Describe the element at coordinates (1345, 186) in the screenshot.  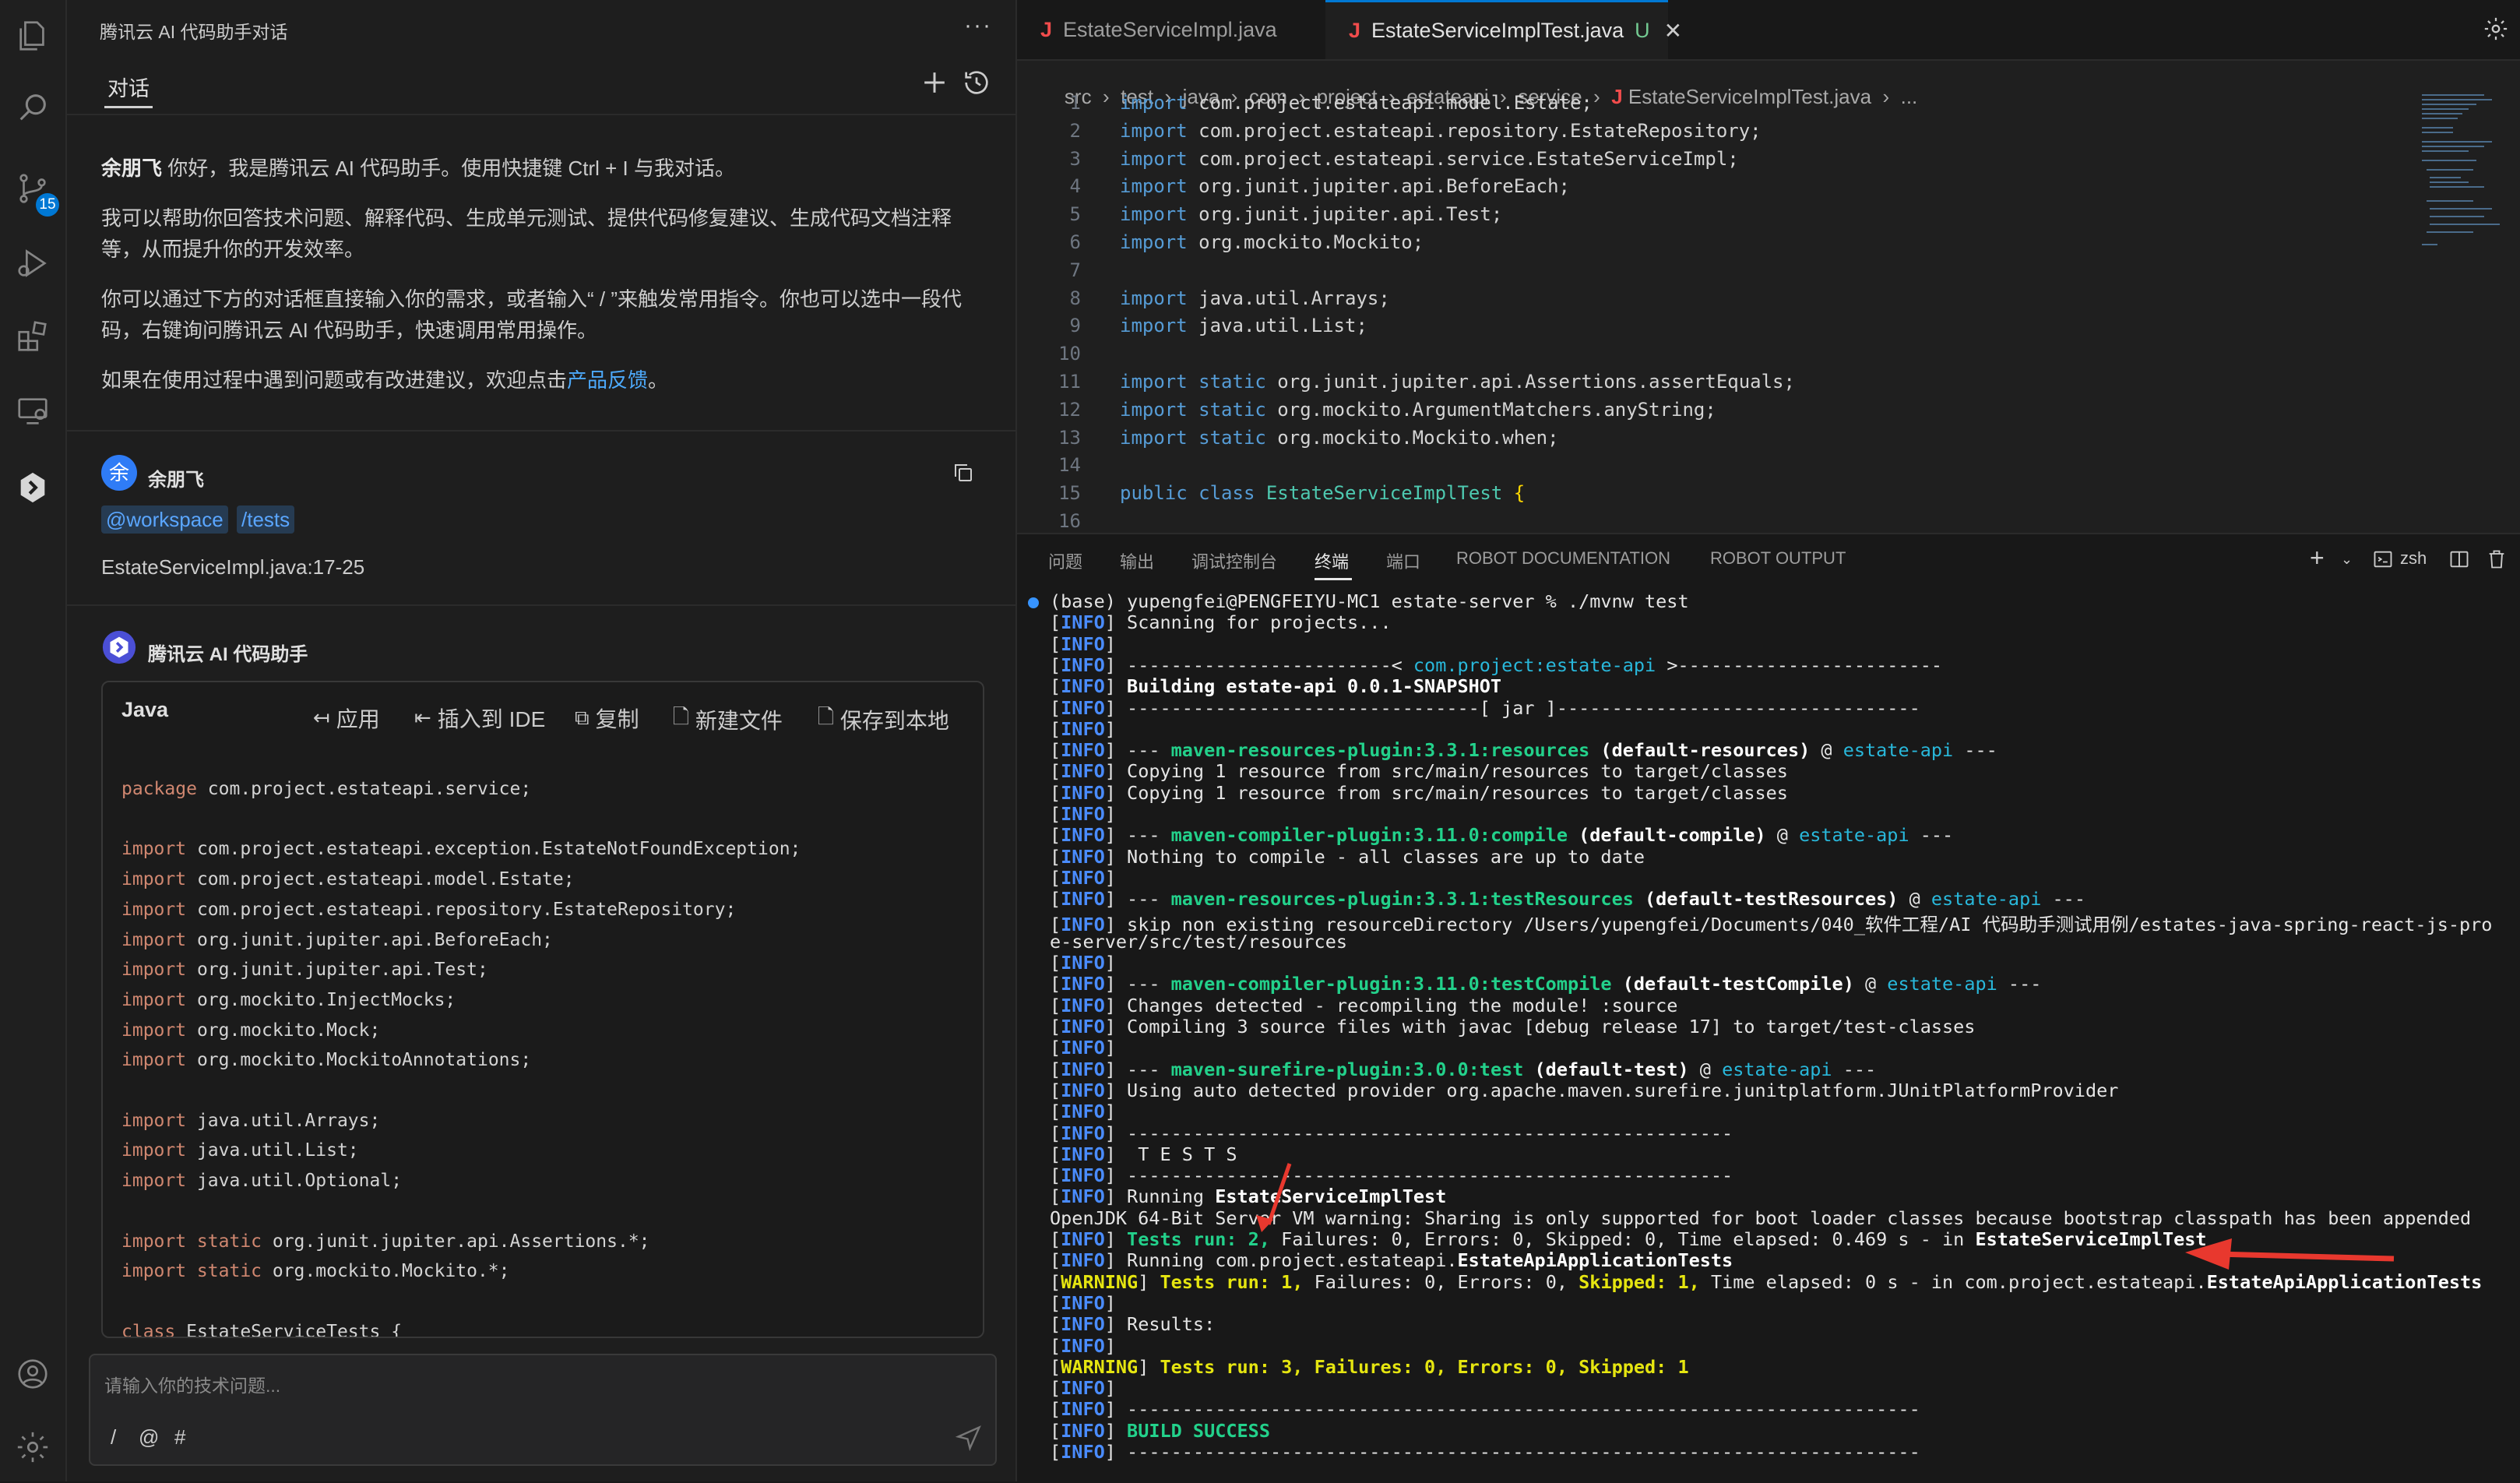
I see `editor-line: import org.junit.jupiter.api.BeforeEach;` at that location.